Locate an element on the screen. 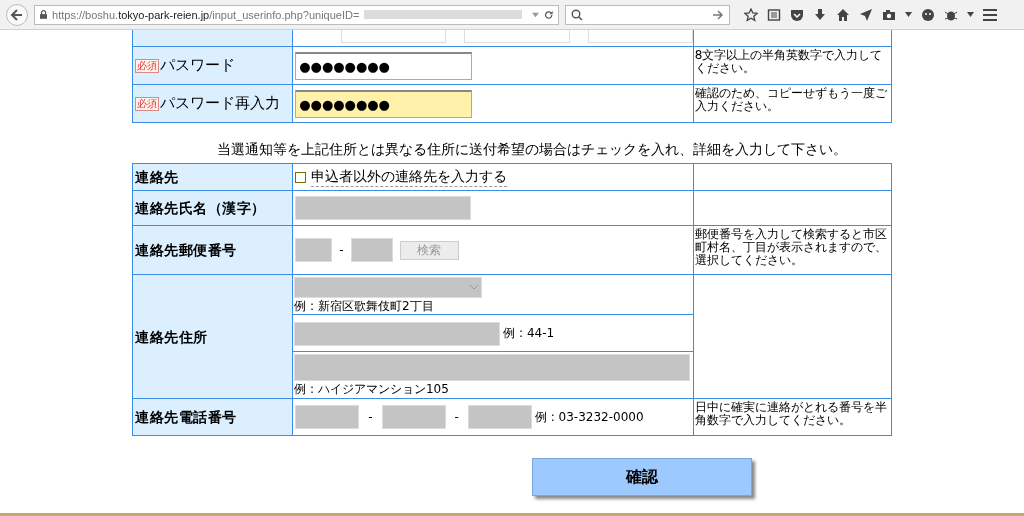 The width and height of the screenshot is (1024, 516). search-icon is located at coordinates (577, 14).